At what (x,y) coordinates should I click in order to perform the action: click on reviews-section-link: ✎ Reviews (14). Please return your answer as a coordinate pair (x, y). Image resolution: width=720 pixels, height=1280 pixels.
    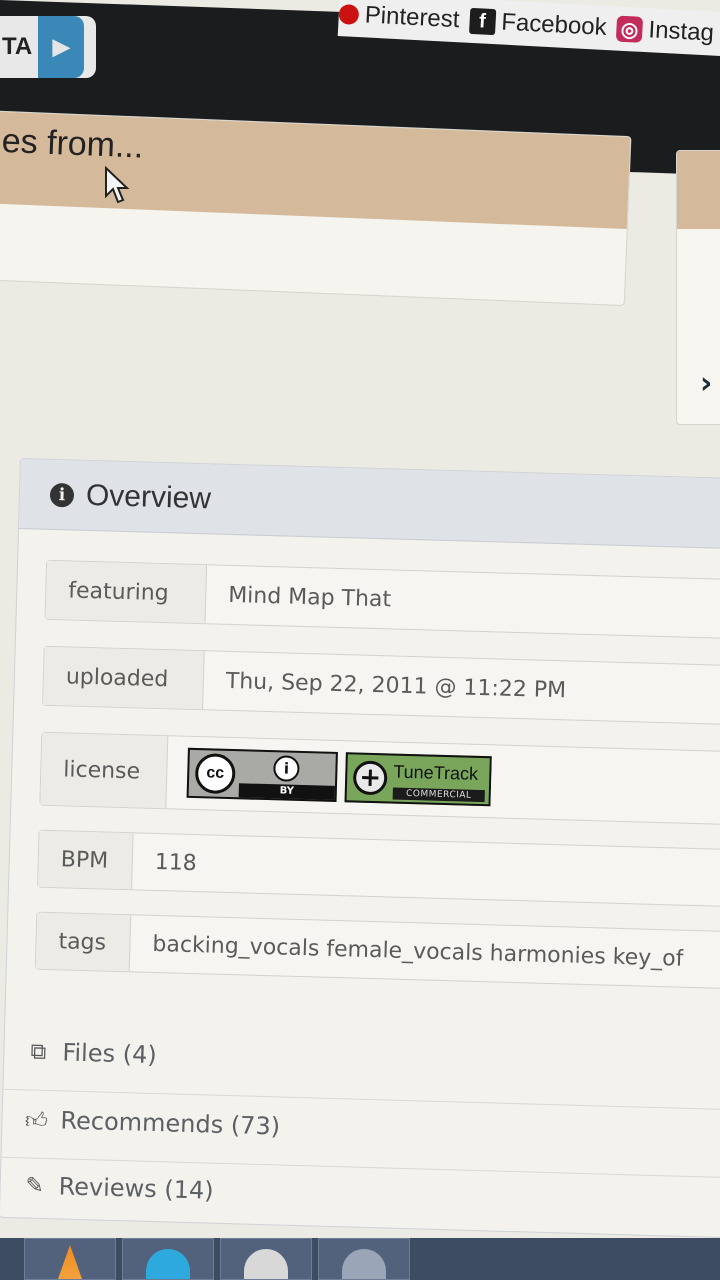
    Looking at the image, I should click on (118, 1187).